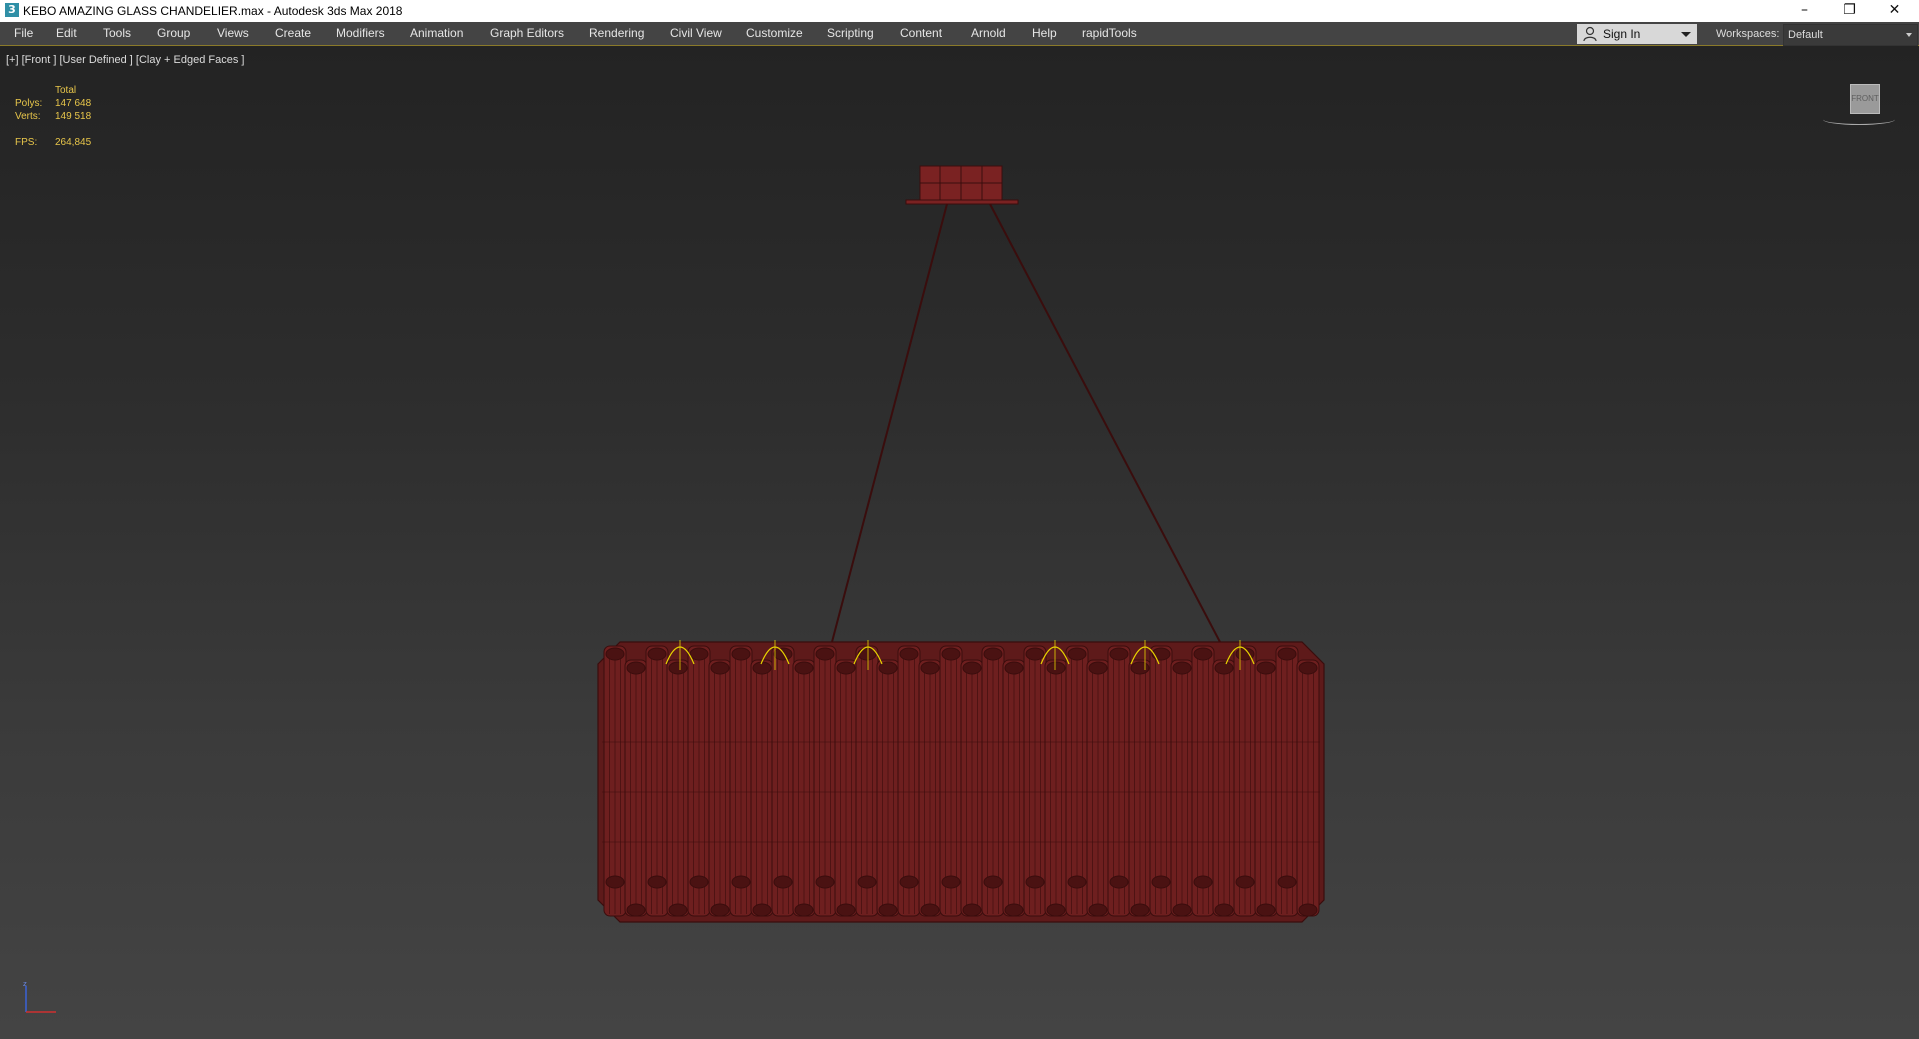 This screenshot has height=1039, width=1919. Describe the element at coordinates (961, 782) in the screenshot. I see `glass-rods-body` at that location.